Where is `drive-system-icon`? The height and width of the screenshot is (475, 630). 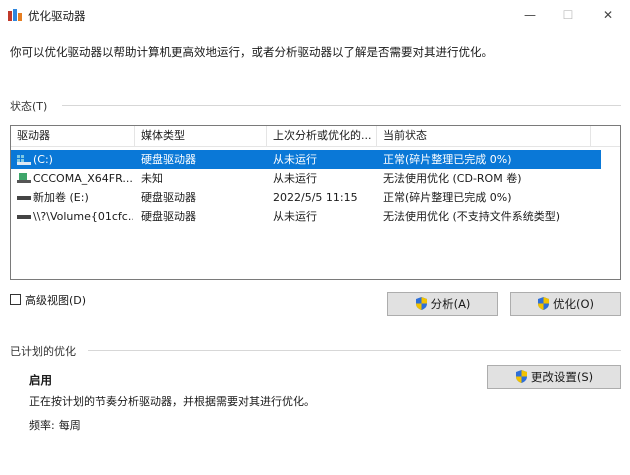
drive-system-icon is located at coordinates (24, 160).